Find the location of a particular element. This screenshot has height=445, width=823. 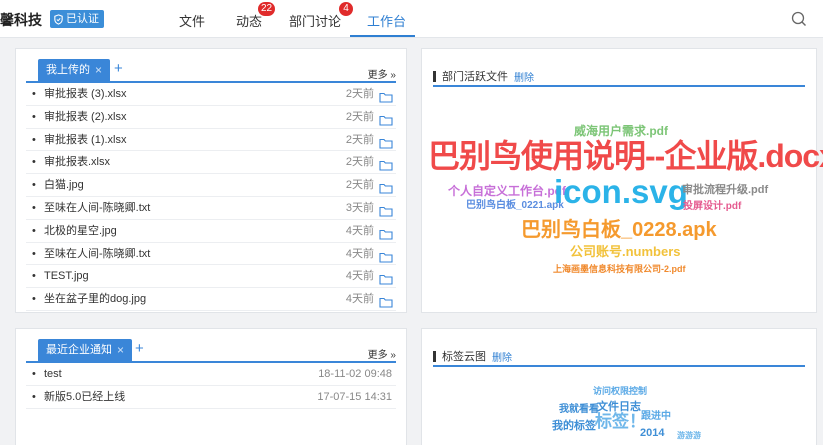

file-row: • 审批报表 (1).xlsx 2天前 is located at coordinates (211, 140).